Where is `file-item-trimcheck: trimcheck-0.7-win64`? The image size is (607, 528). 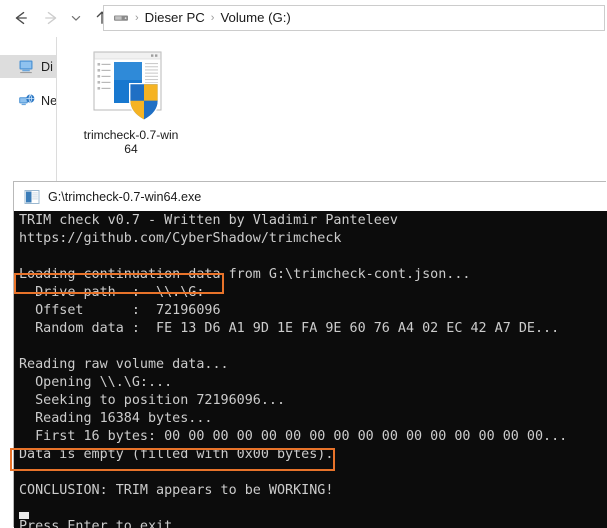 file-item-trimcheck: trimcheck-0.7-win64 is located at coordinates (131, 102).